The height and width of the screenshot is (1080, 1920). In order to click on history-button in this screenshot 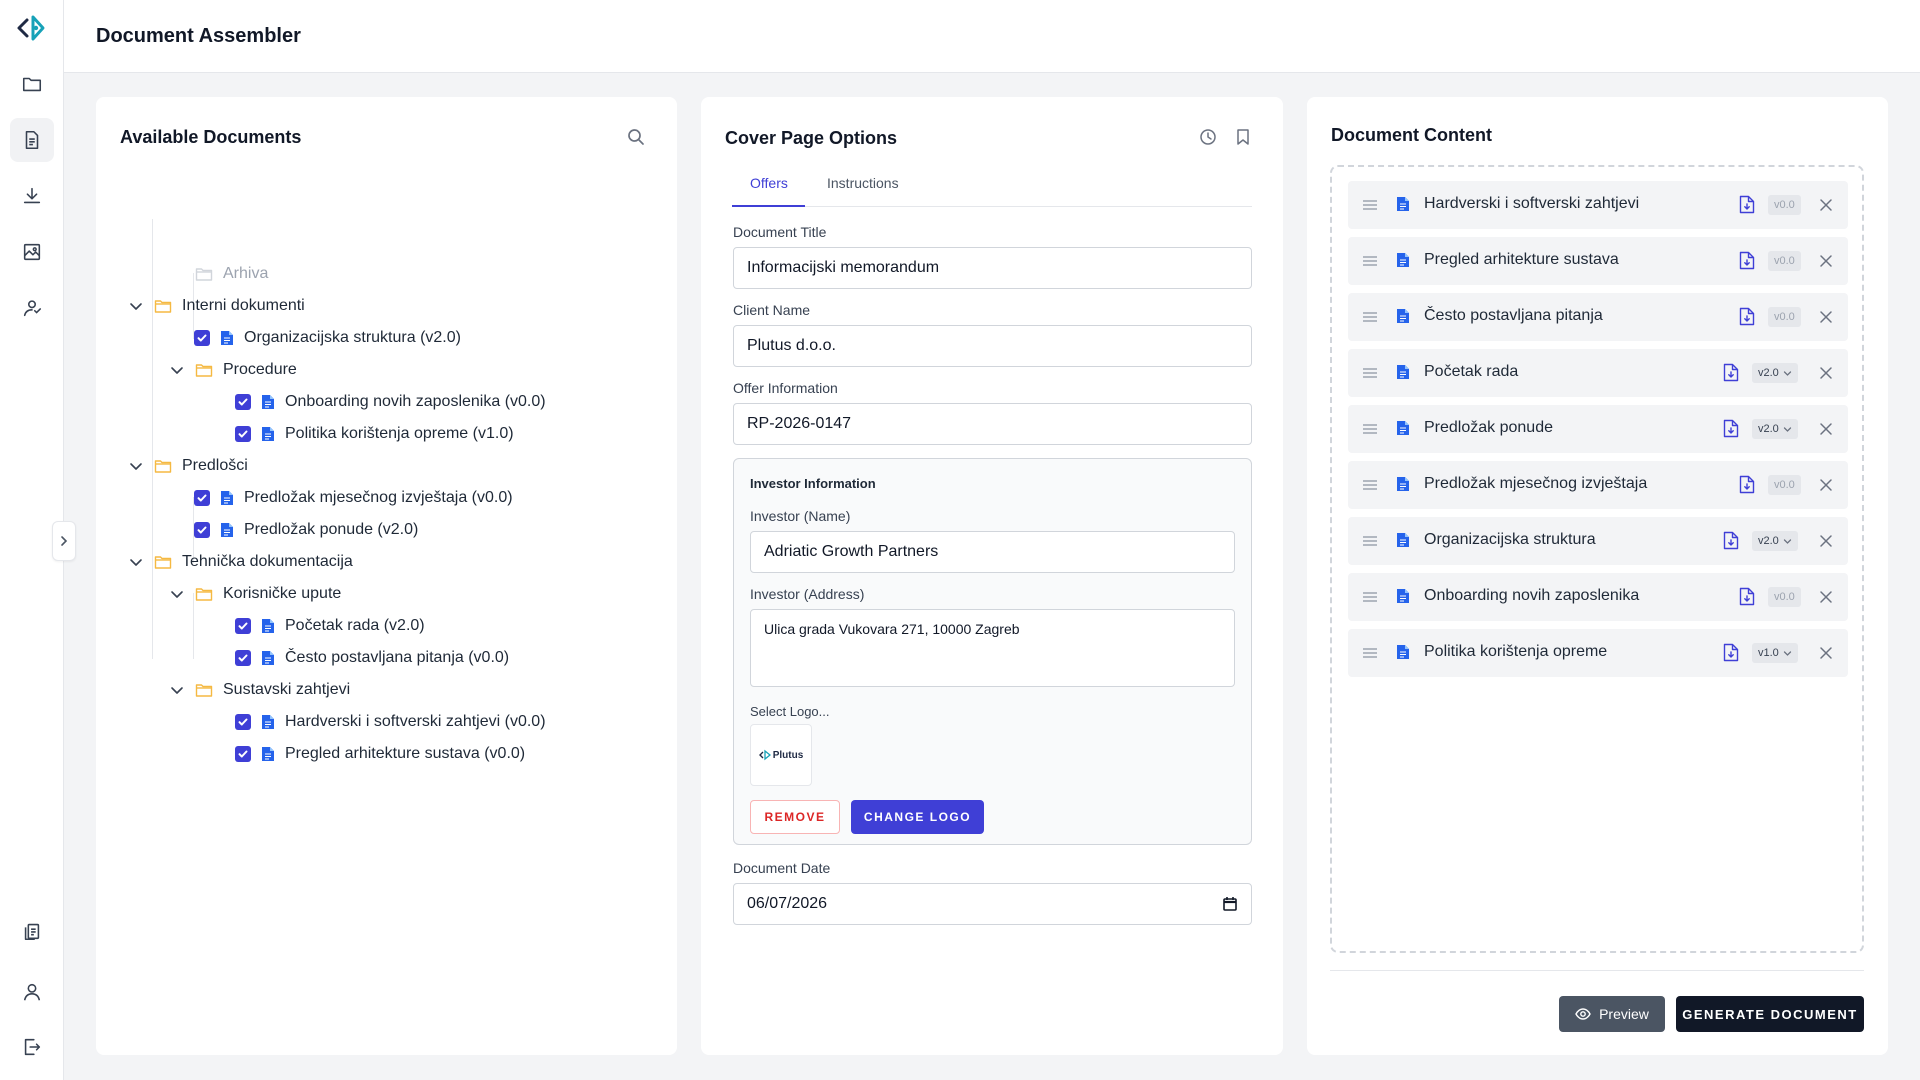, I will do `click(1208, 137)`.